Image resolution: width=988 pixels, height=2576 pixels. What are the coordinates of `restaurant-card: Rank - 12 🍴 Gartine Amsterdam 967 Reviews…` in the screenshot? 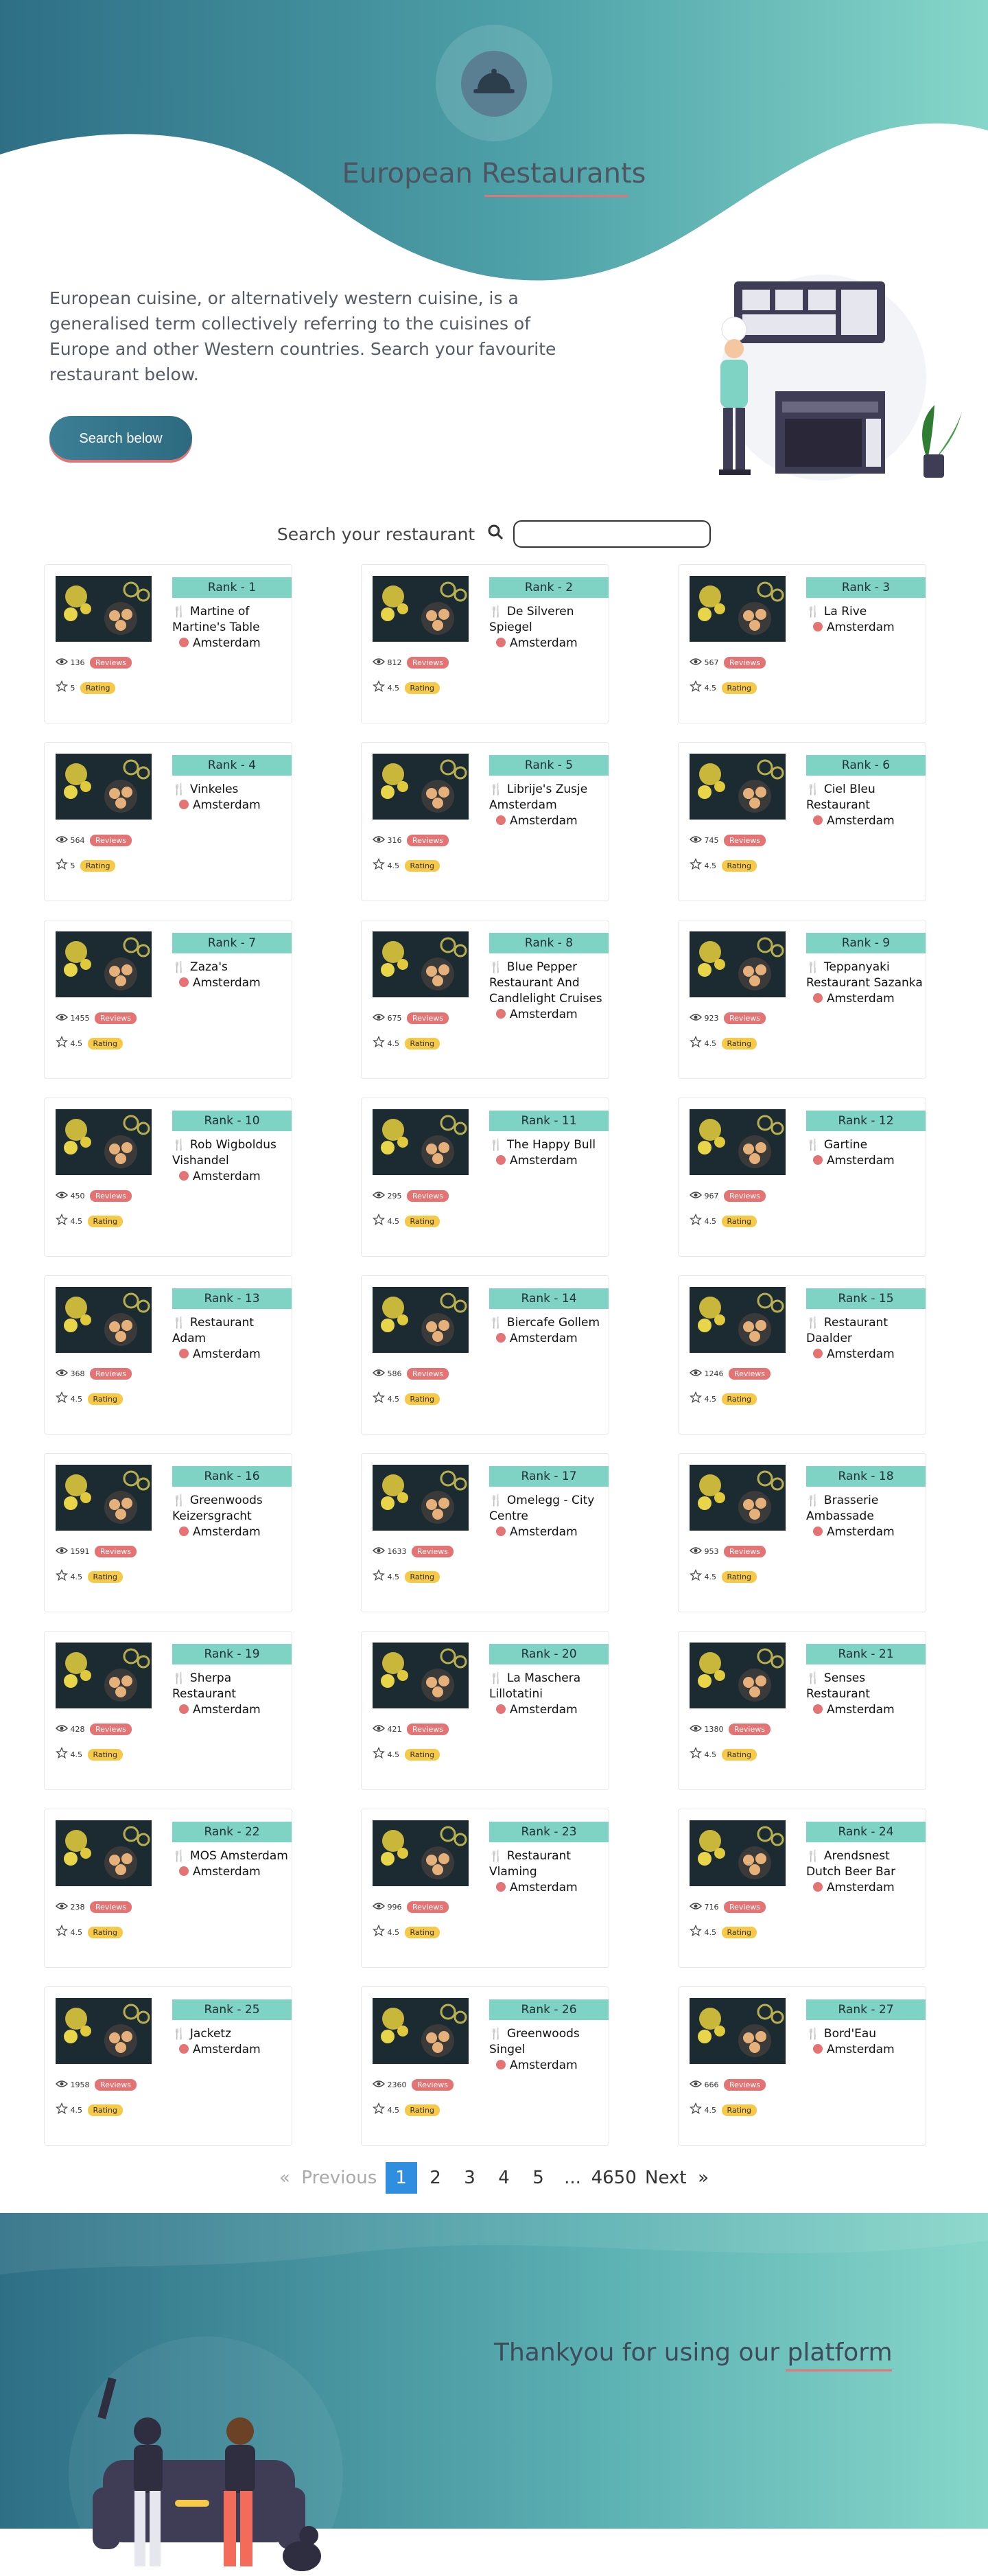 It's located at (802, 1177).